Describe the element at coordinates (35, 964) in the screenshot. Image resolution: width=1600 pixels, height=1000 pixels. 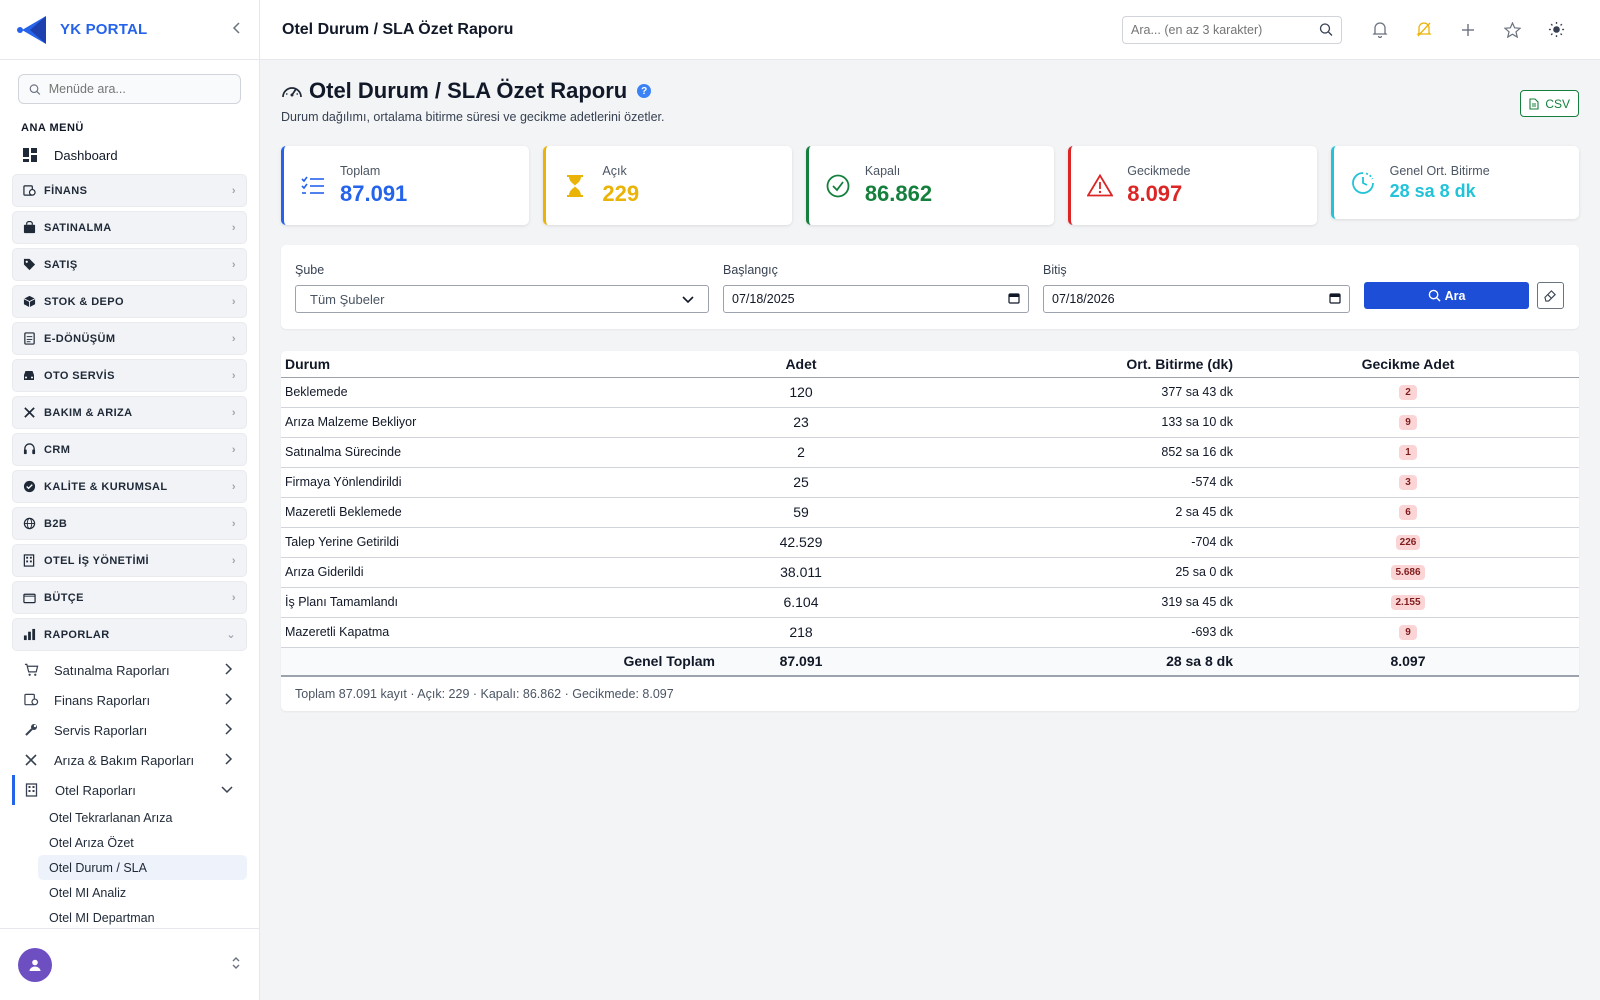
I see `avatar` at that location.